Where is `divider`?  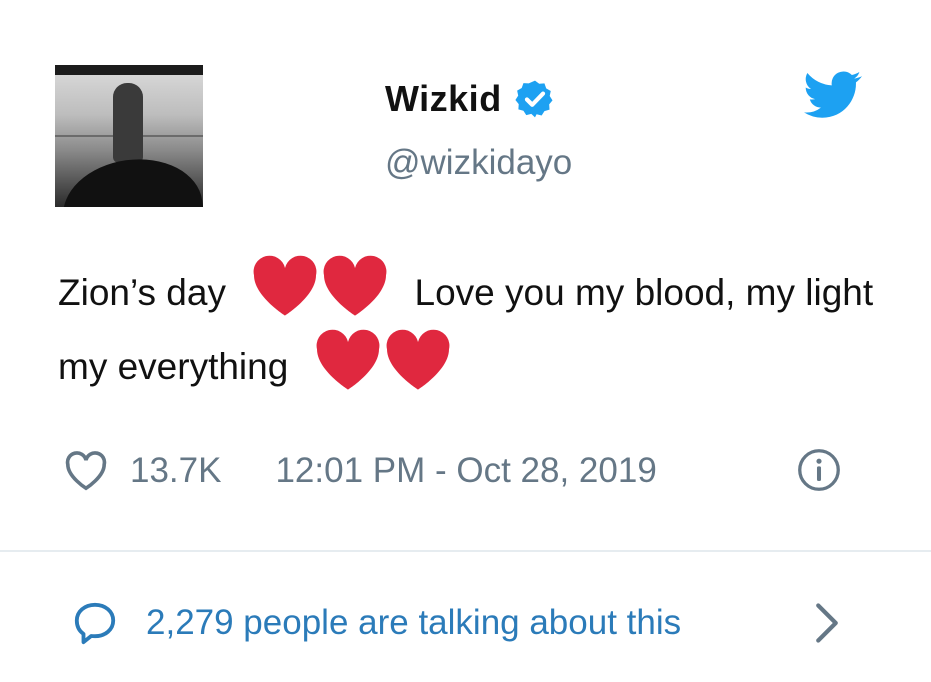 divider is located at coordinates (465, 551).